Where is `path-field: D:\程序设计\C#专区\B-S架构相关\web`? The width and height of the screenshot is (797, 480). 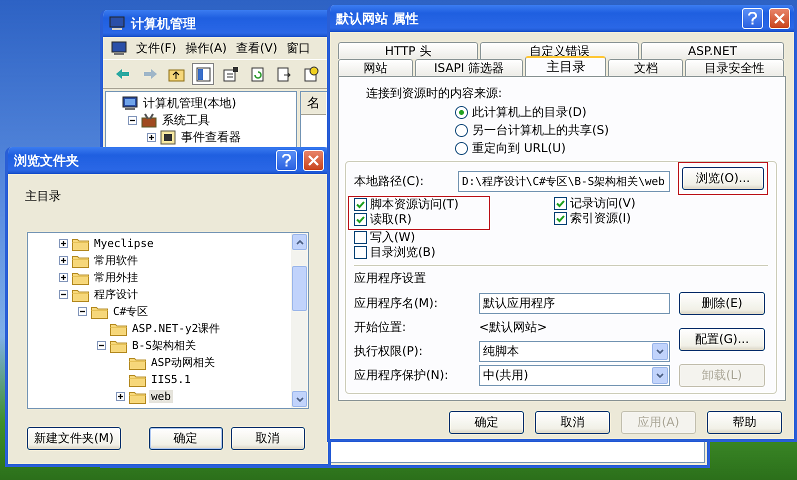 path-field: D:\程序设计\C#专区\B-S架构相关\web is located at coordinates (564, 181).